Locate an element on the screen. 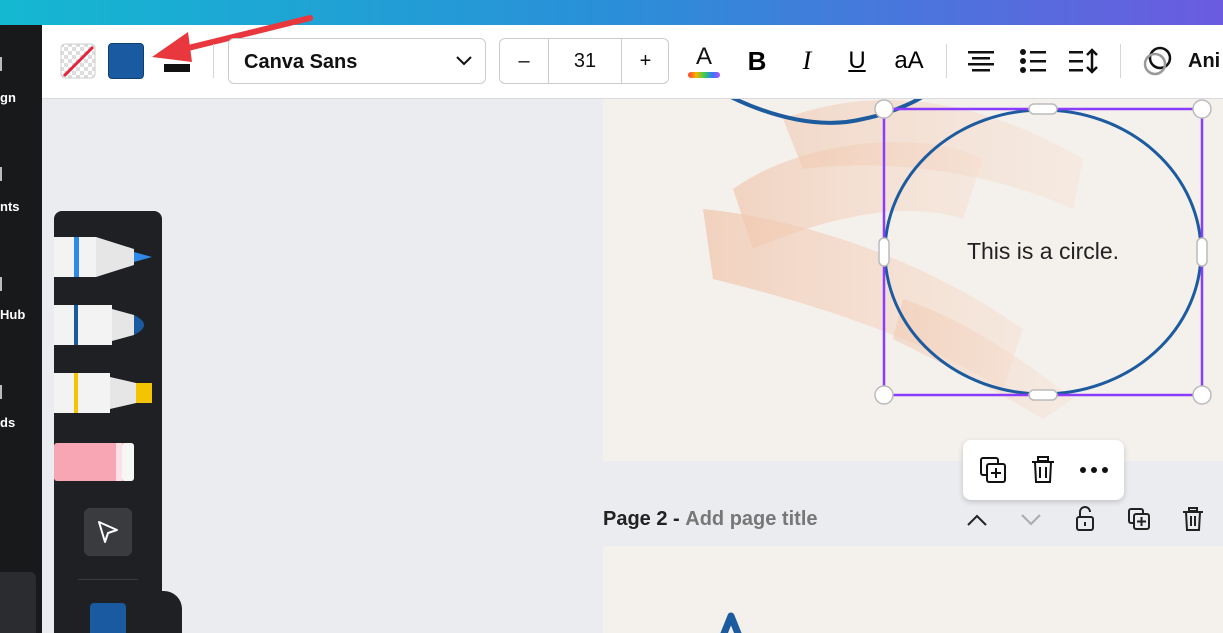 The image size is (1223, 633). bulleted-list-button is located at coordinates (1033, 61).